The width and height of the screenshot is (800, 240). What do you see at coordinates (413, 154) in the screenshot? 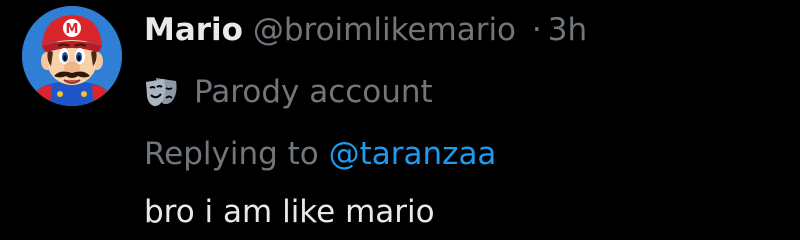
I see `reply-mention-link: @taranzaa` at bounding box center [413, 154].